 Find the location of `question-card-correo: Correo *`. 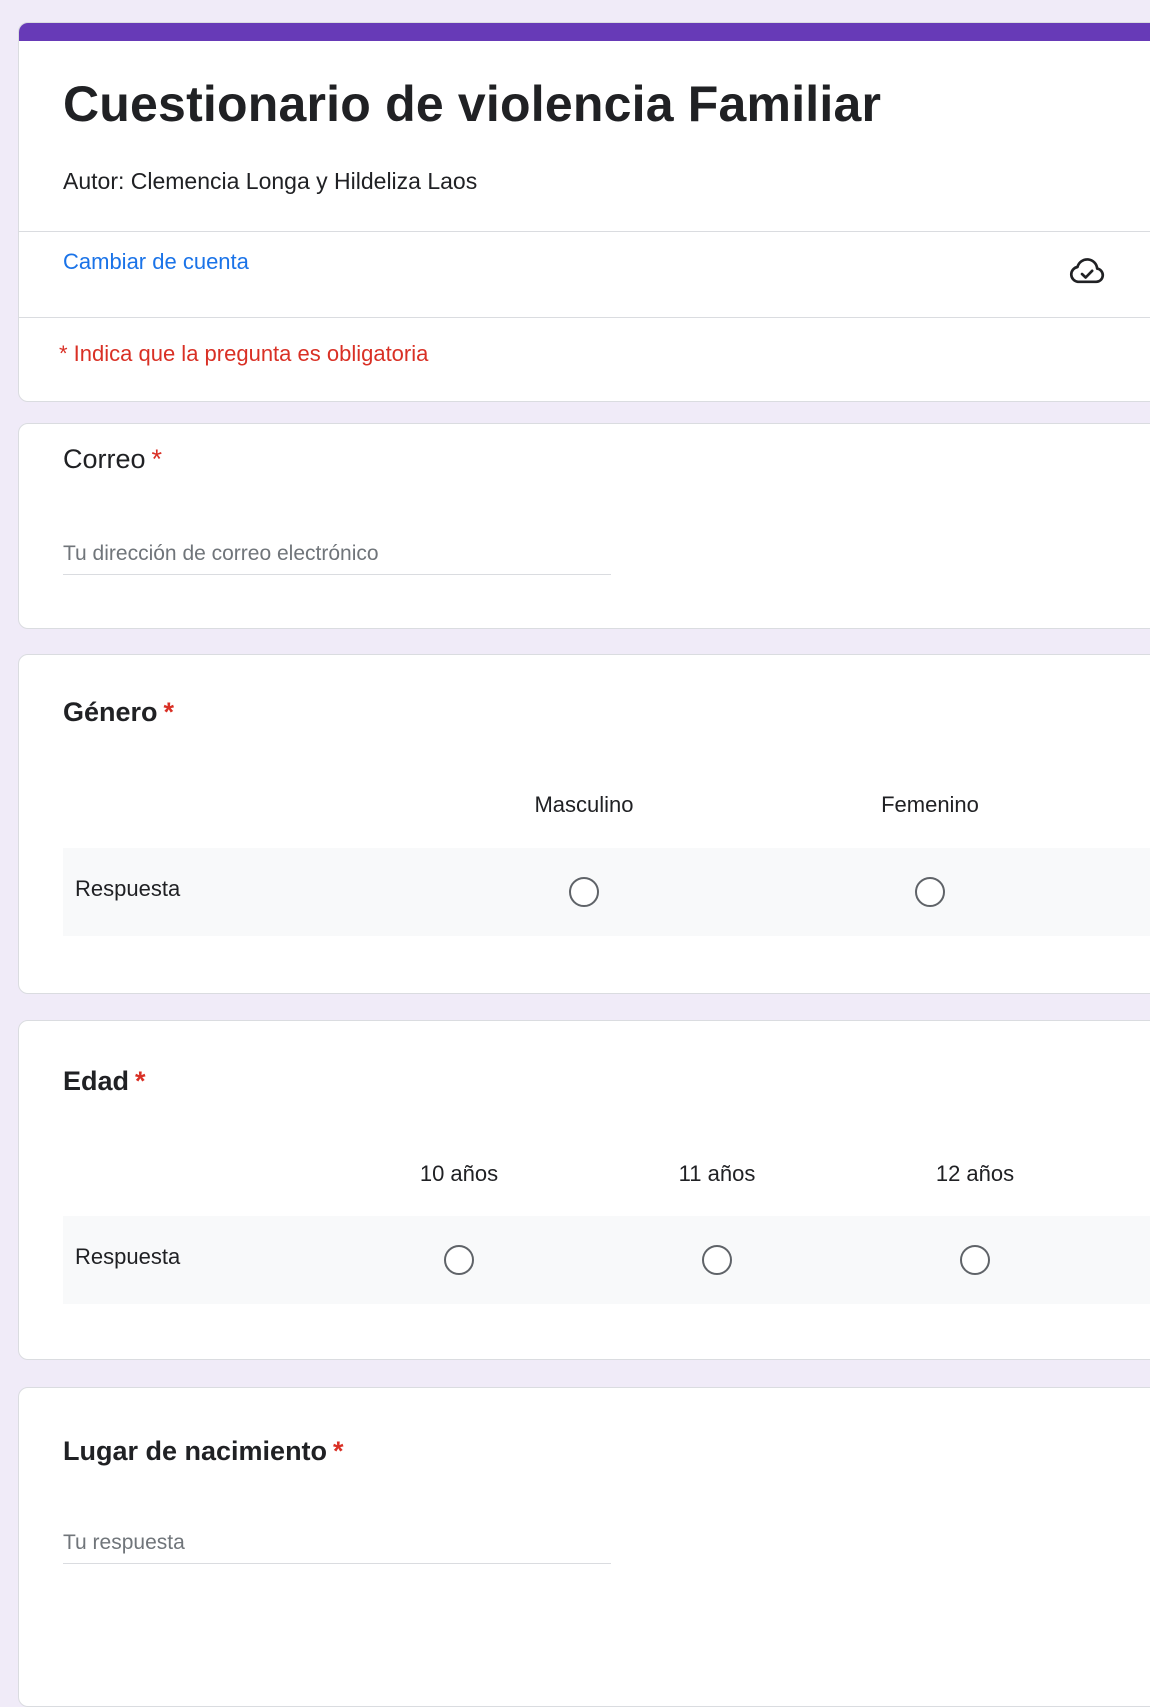

question-card-correo: Correo * is located at coordinates (584, 526).